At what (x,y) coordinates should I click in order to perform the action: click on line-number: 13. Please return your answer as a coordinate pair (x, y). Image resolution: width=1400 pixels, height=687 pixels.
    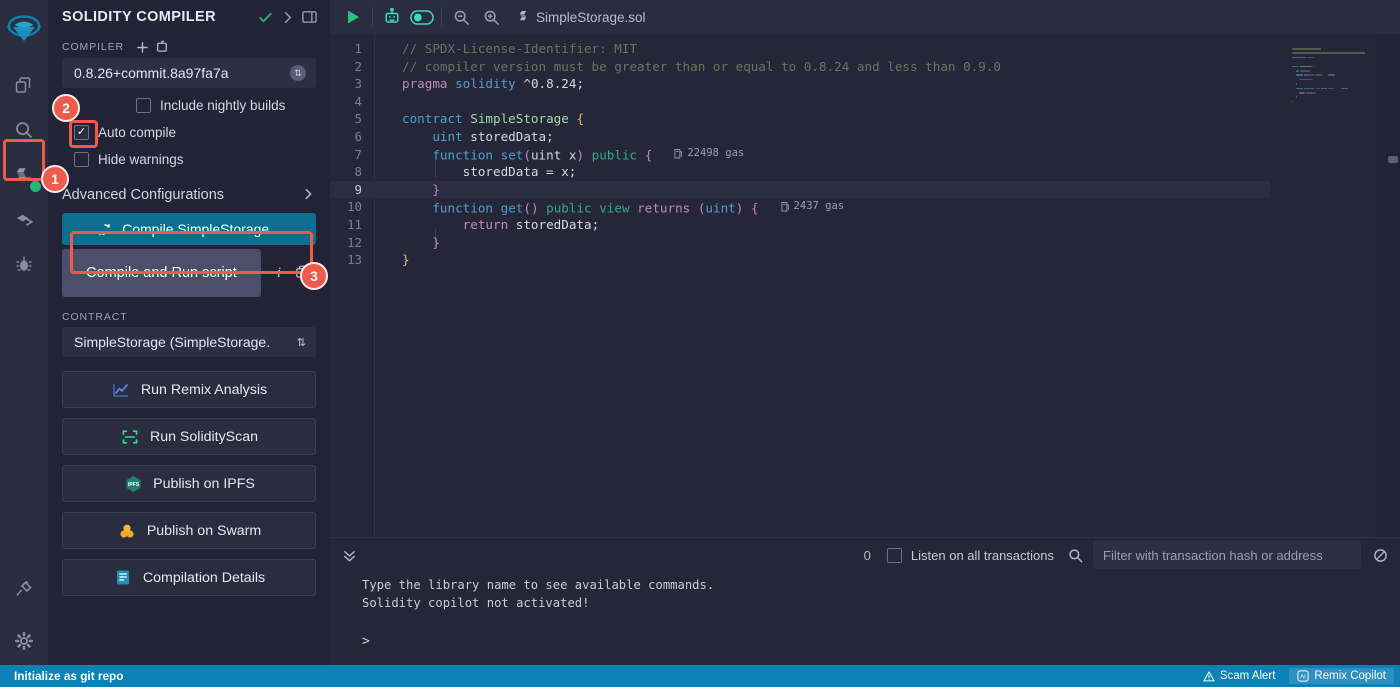
    Looking at the image, I should click on (354, 260).